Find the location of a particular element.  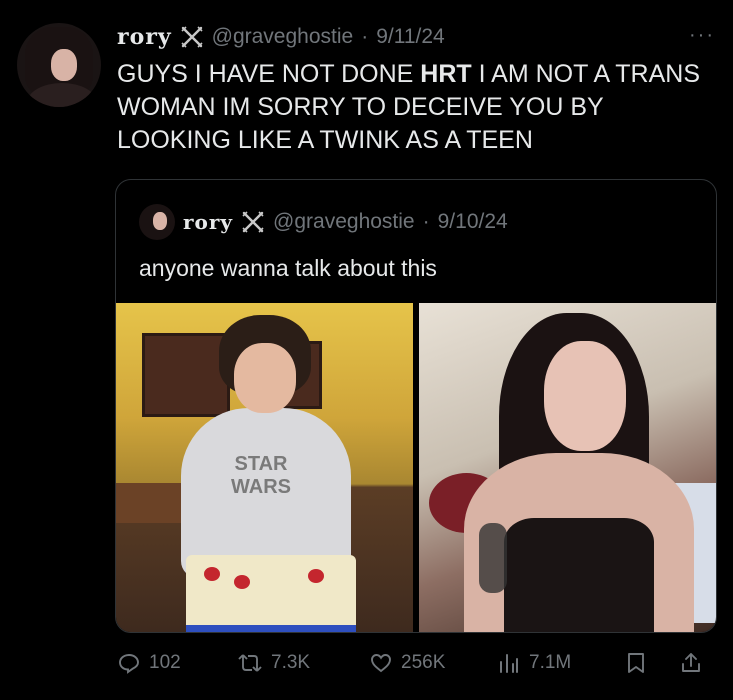

action-bar: 102 7.3K 256K 7.1M is located at coordinates (412, 663).